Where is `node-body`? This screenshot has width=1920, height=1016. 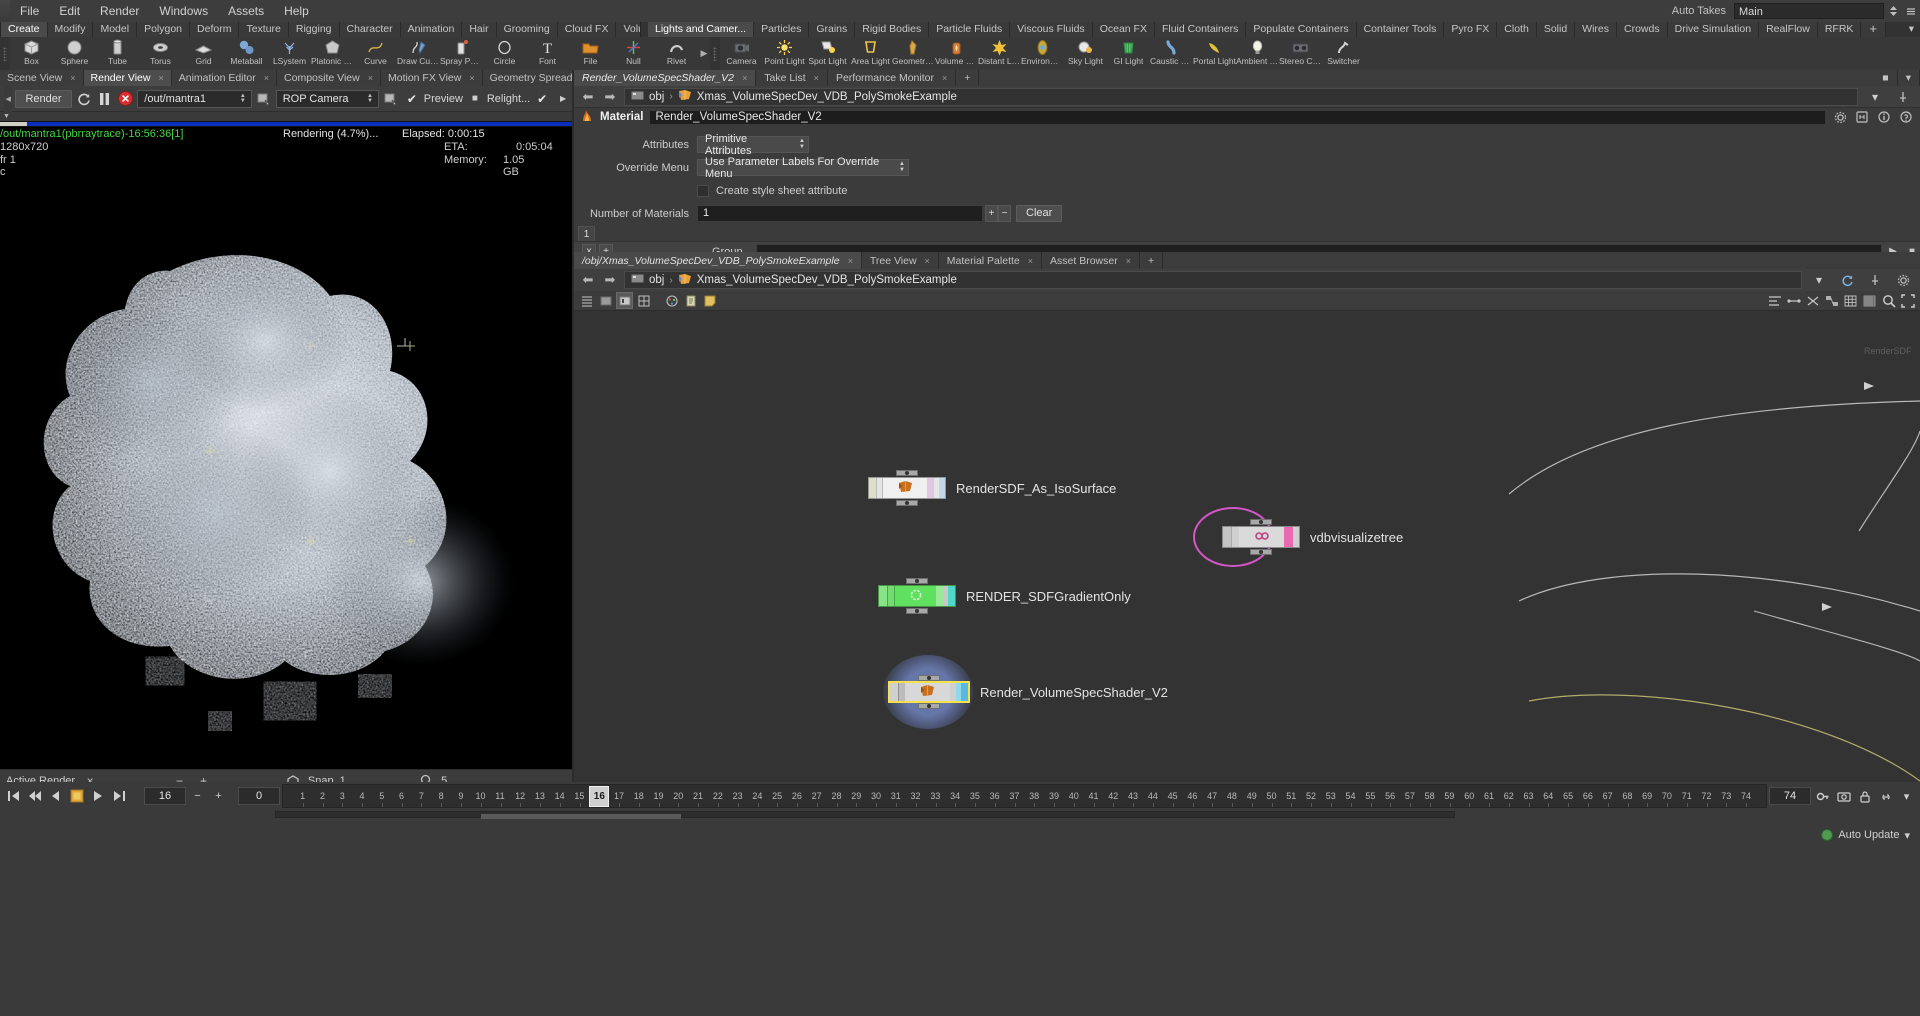
node-body is located at coordinates (1261, 537).